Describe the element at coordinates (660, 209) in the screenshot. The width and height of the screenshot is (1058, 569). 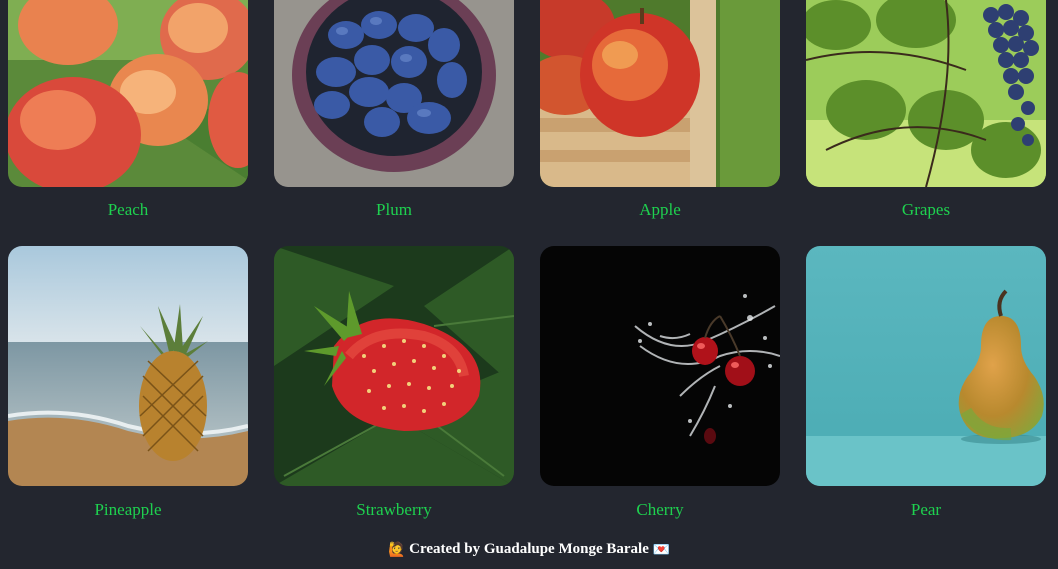
I see `fruit-label: Apple` at that location.